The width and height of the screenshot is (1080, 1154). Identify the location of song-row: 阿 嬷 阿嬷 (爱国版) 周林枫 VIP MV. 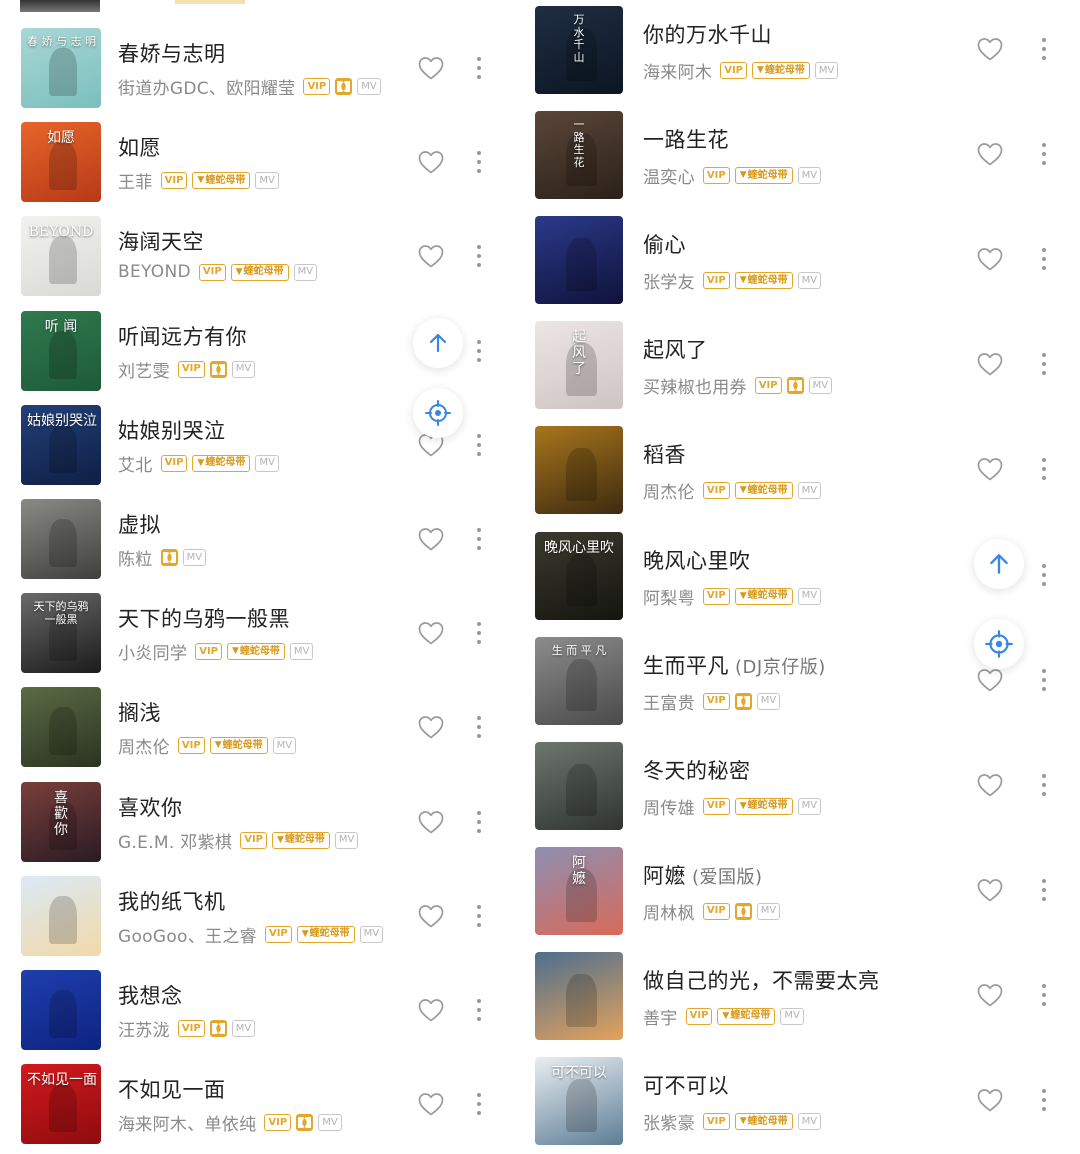
(800, 897).